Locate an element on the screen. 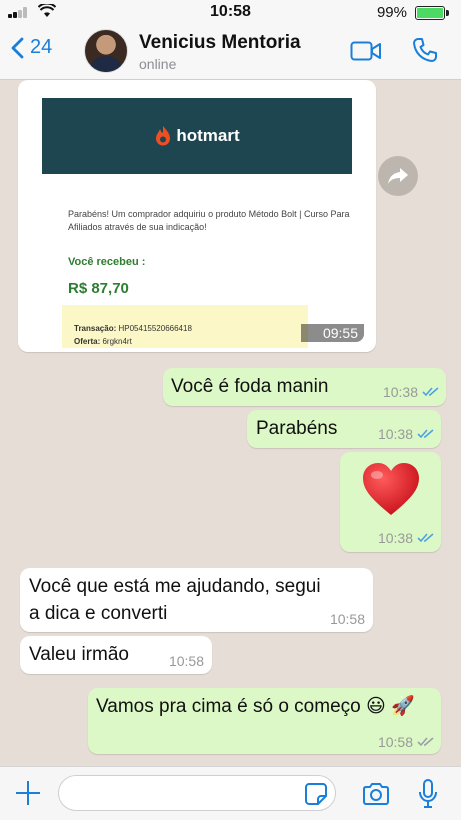 This screenshot has height=820, width=461. message-bubble-outgoing: Parabéns 10:38 is located at coordinates (344, 429).